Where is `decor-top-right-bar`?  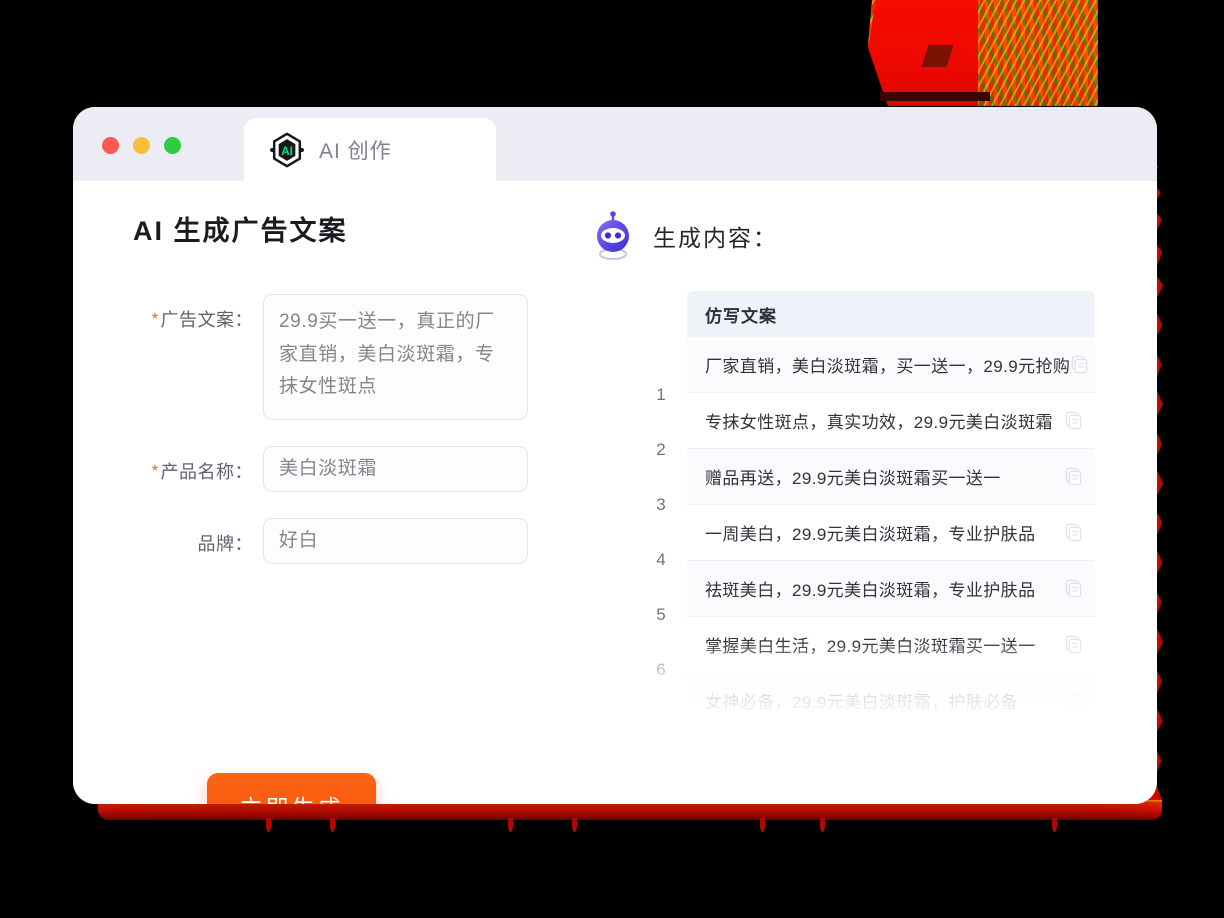
decor-top-right-bar is located at coordinates (935, 96).